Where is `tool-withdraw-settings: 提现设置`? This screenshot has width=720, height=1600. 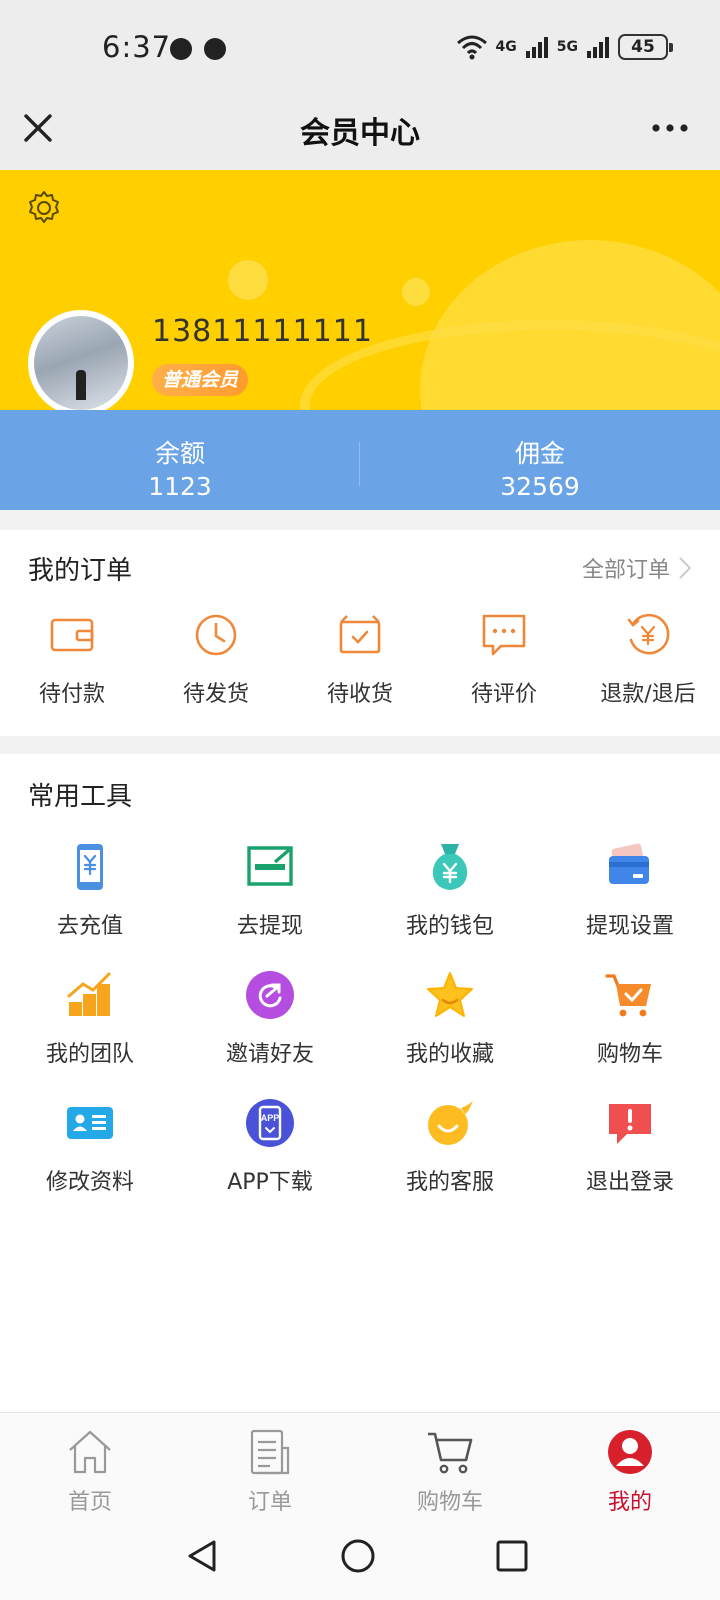 tool-withdraw-settings: 提现设置 is located at coordinates (630, 891).